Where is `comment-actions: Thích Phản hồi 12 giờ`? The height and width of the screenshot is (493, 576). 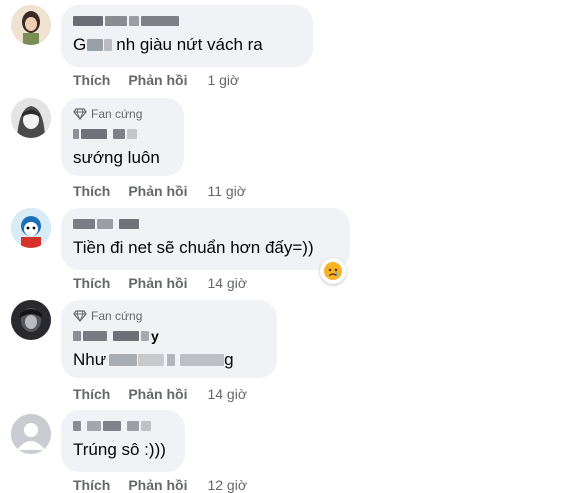
comment-actions: Thích Phản hồi 12 giờ is located at coordinates (169, 485).